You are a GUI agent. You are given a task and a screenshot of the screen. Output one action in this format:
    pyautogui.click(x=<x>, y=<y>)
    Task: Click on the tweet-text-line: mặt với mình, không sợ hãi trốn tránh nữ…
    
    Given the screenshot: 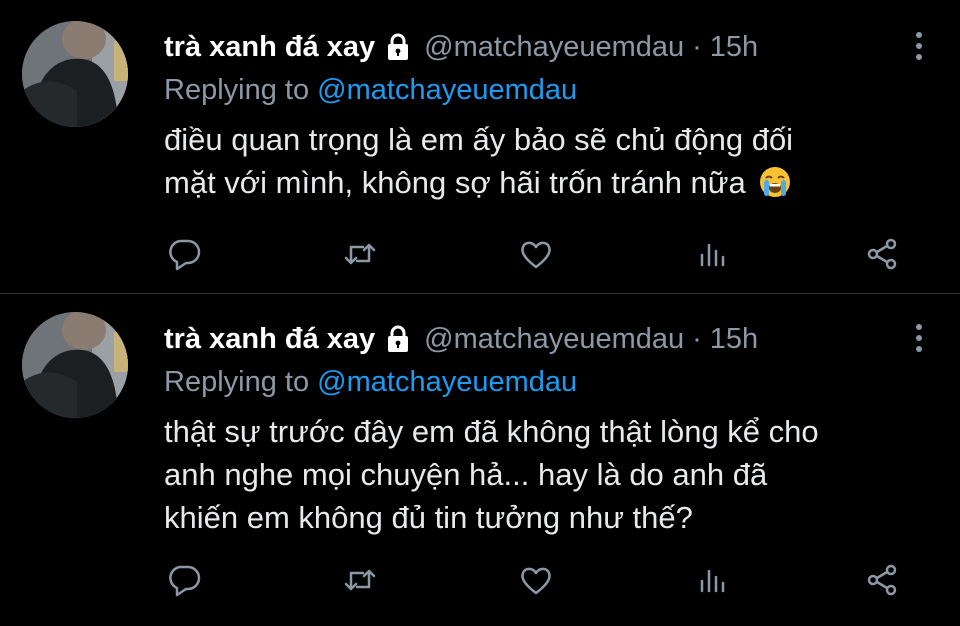 What is the action you would take?
    pyautogui.click(x=562, y=182)
    